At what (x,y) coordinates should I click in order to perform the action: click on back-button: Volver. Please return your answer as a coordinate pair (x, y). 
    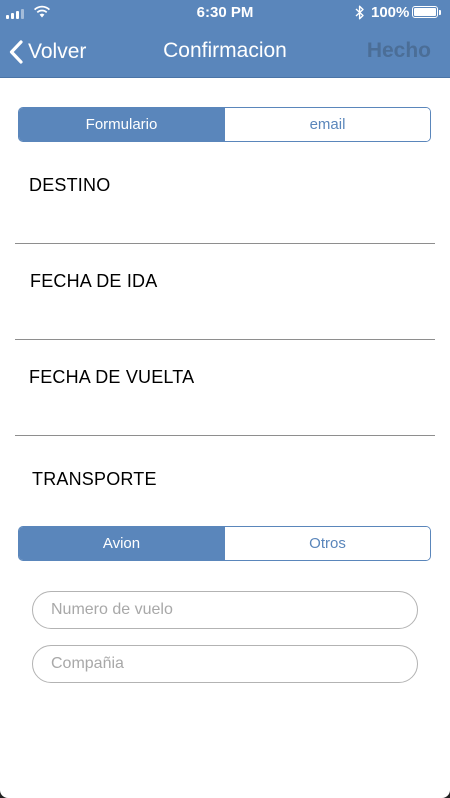
    Looking at the image, I should click on (47, 52).